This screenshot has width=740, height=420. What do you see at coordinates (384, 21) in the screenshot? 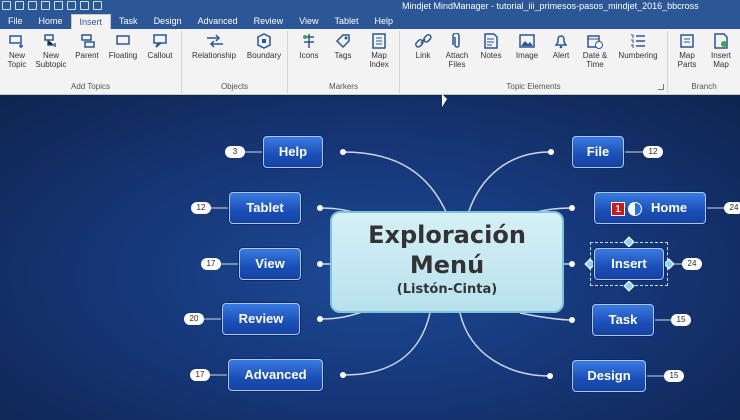
I see `tab-help: Help` at bounding box center [384, 21].